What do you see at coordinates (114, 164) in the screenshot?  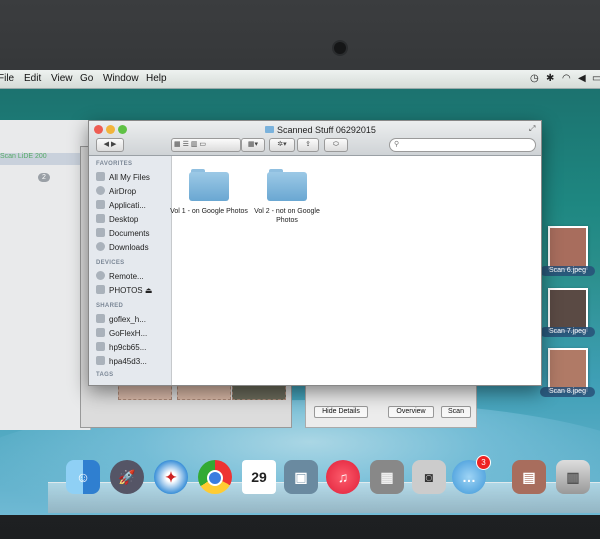 I see `sidebar-section-favorites: FAVORITES` at bounding box center [114, 164].